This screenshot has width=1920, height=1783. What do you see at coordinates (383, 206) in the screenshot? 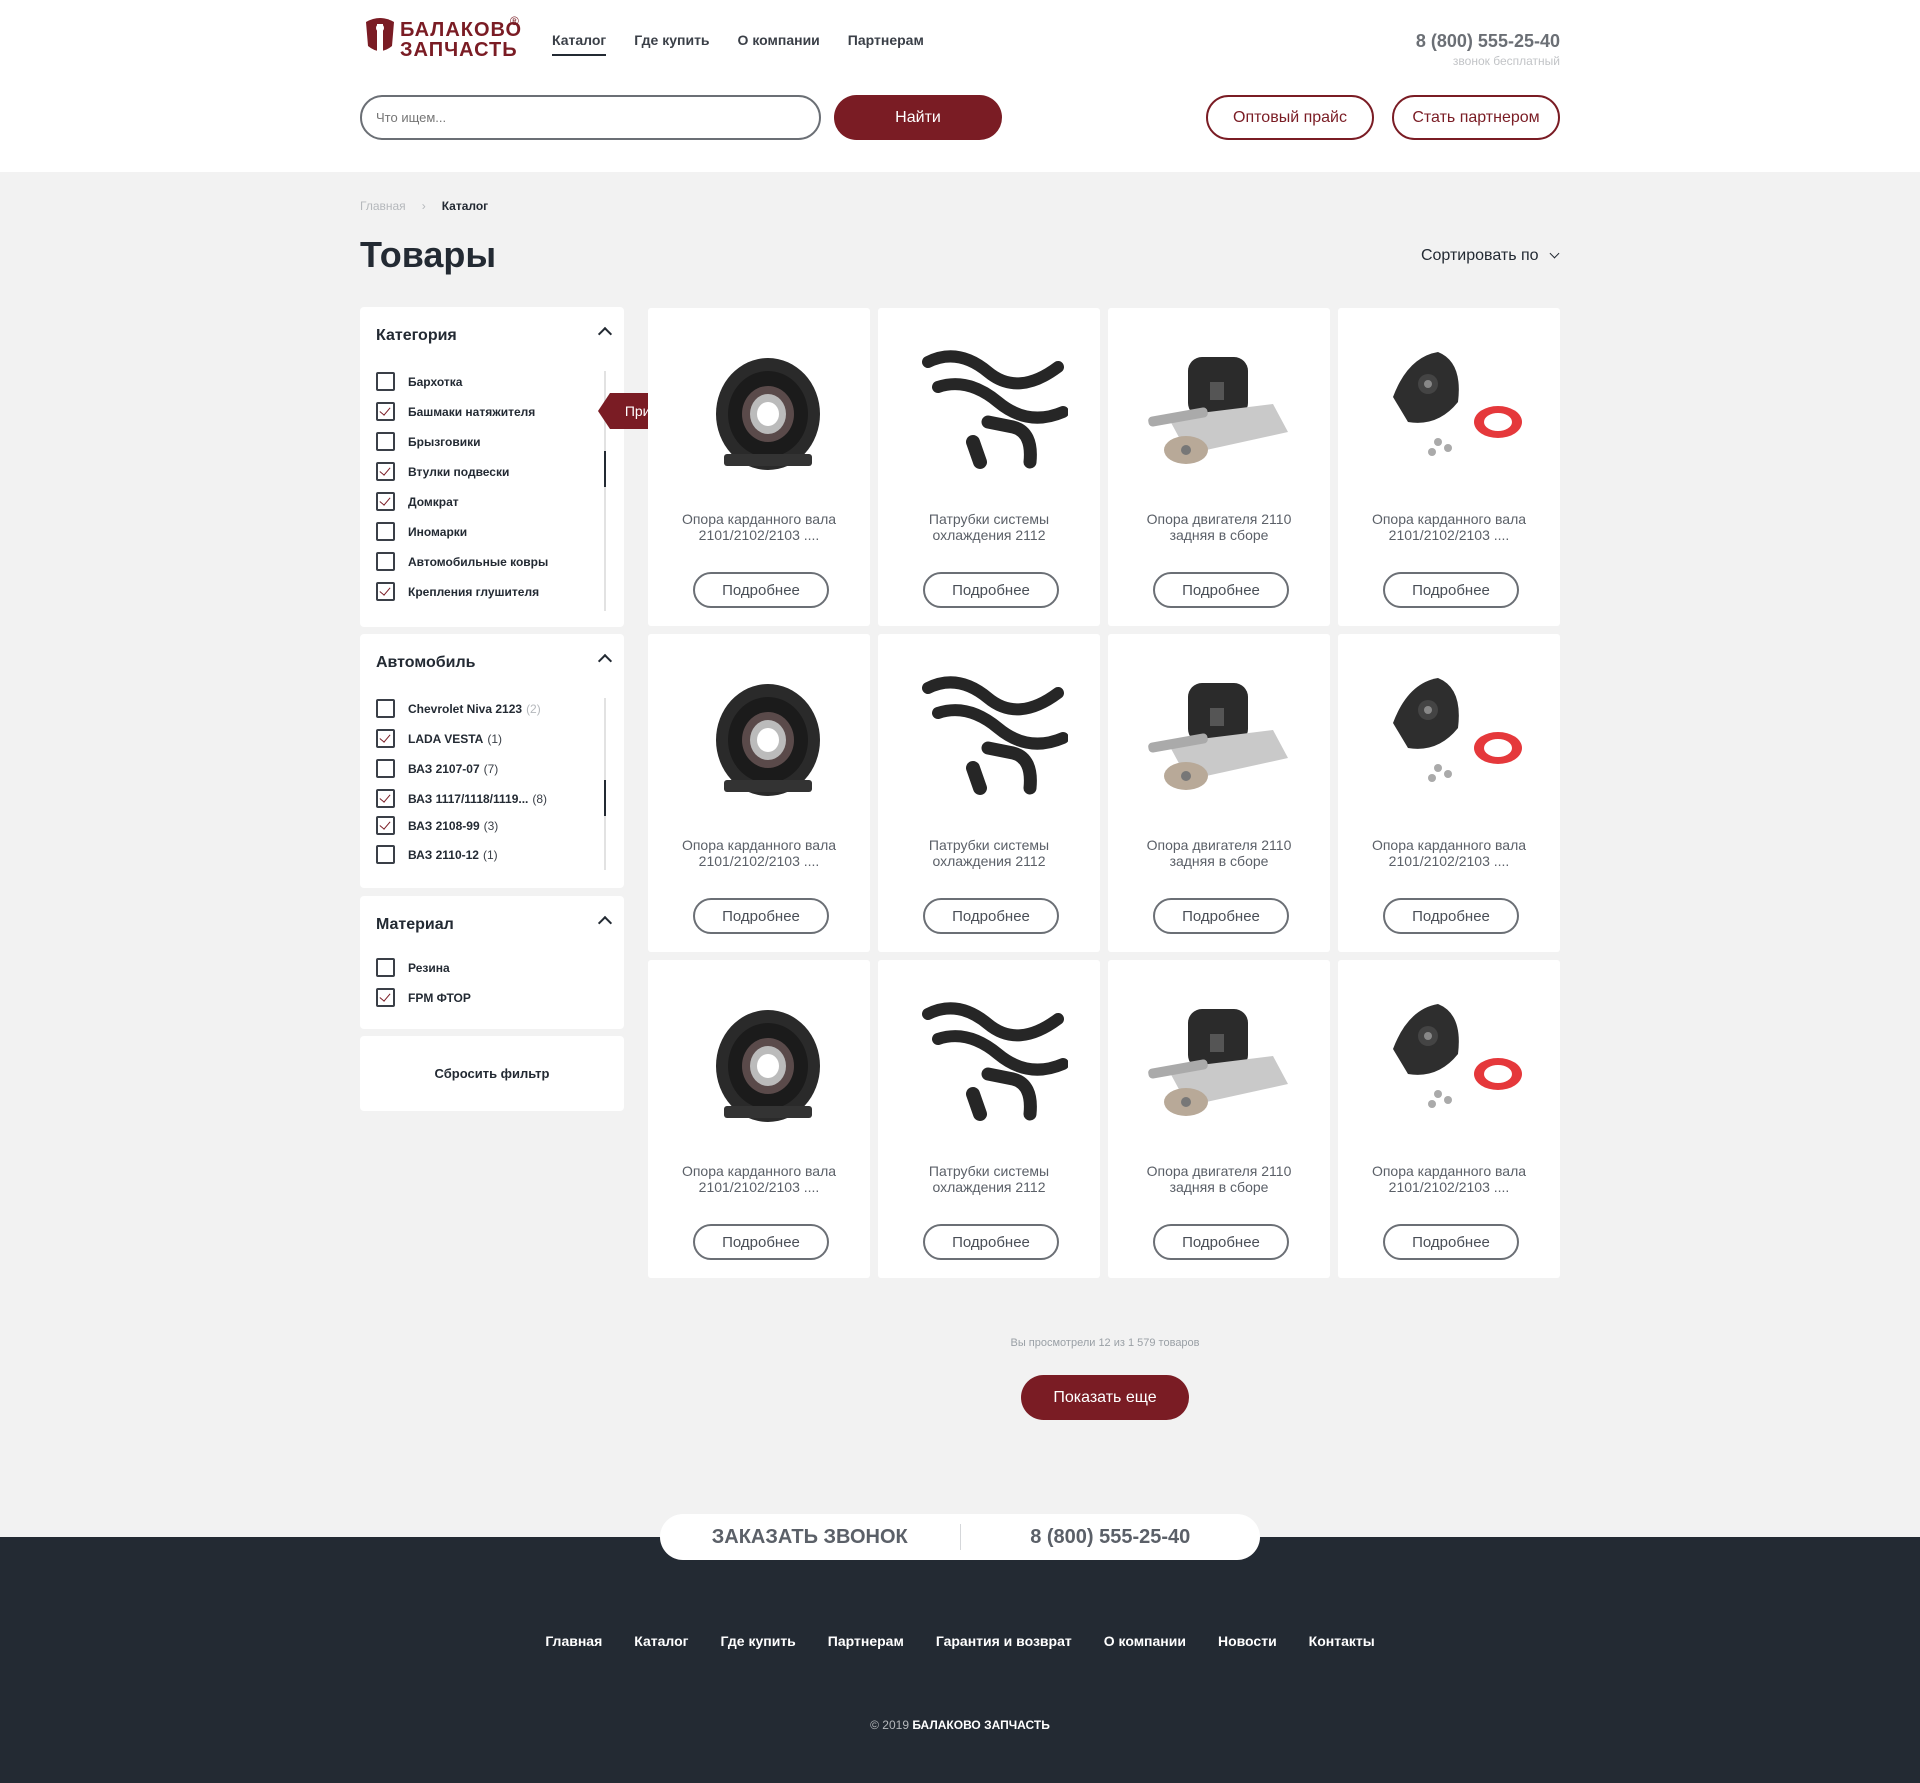
I see `breadcrumb-home: Главная` at bounding box center [383, 206].